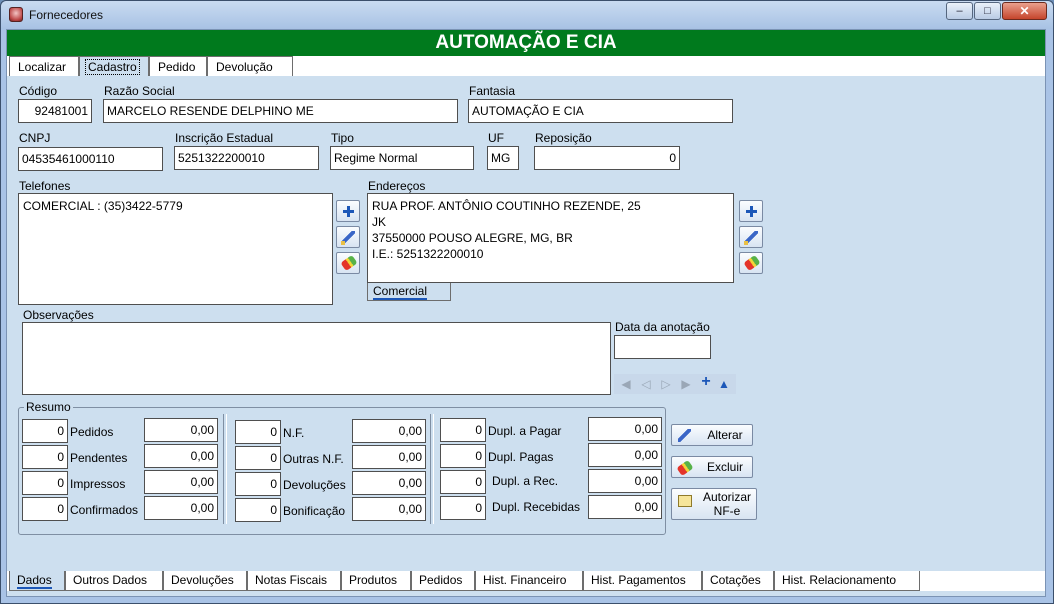 This screenshot has height=604, width=1054. I want to click on tab-hist-pagamentos: Hist. Pagamentos, so click(642, 581).